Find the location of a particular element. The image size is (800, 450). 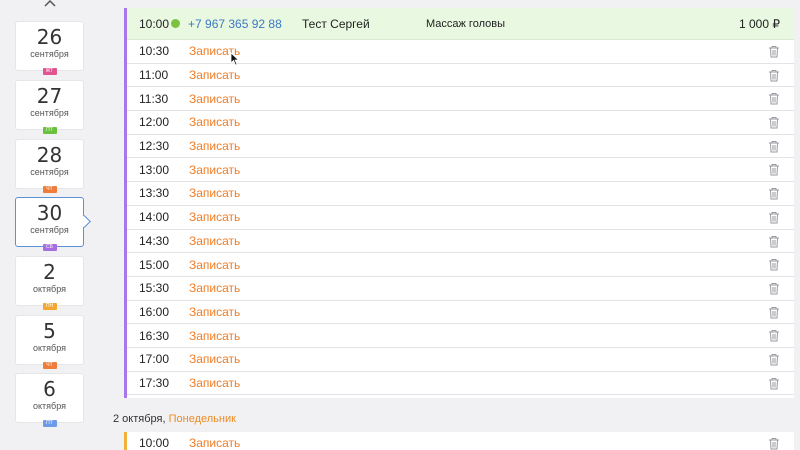

date-card: 26 сентября ЖТ is located at coordinates (49, 48).